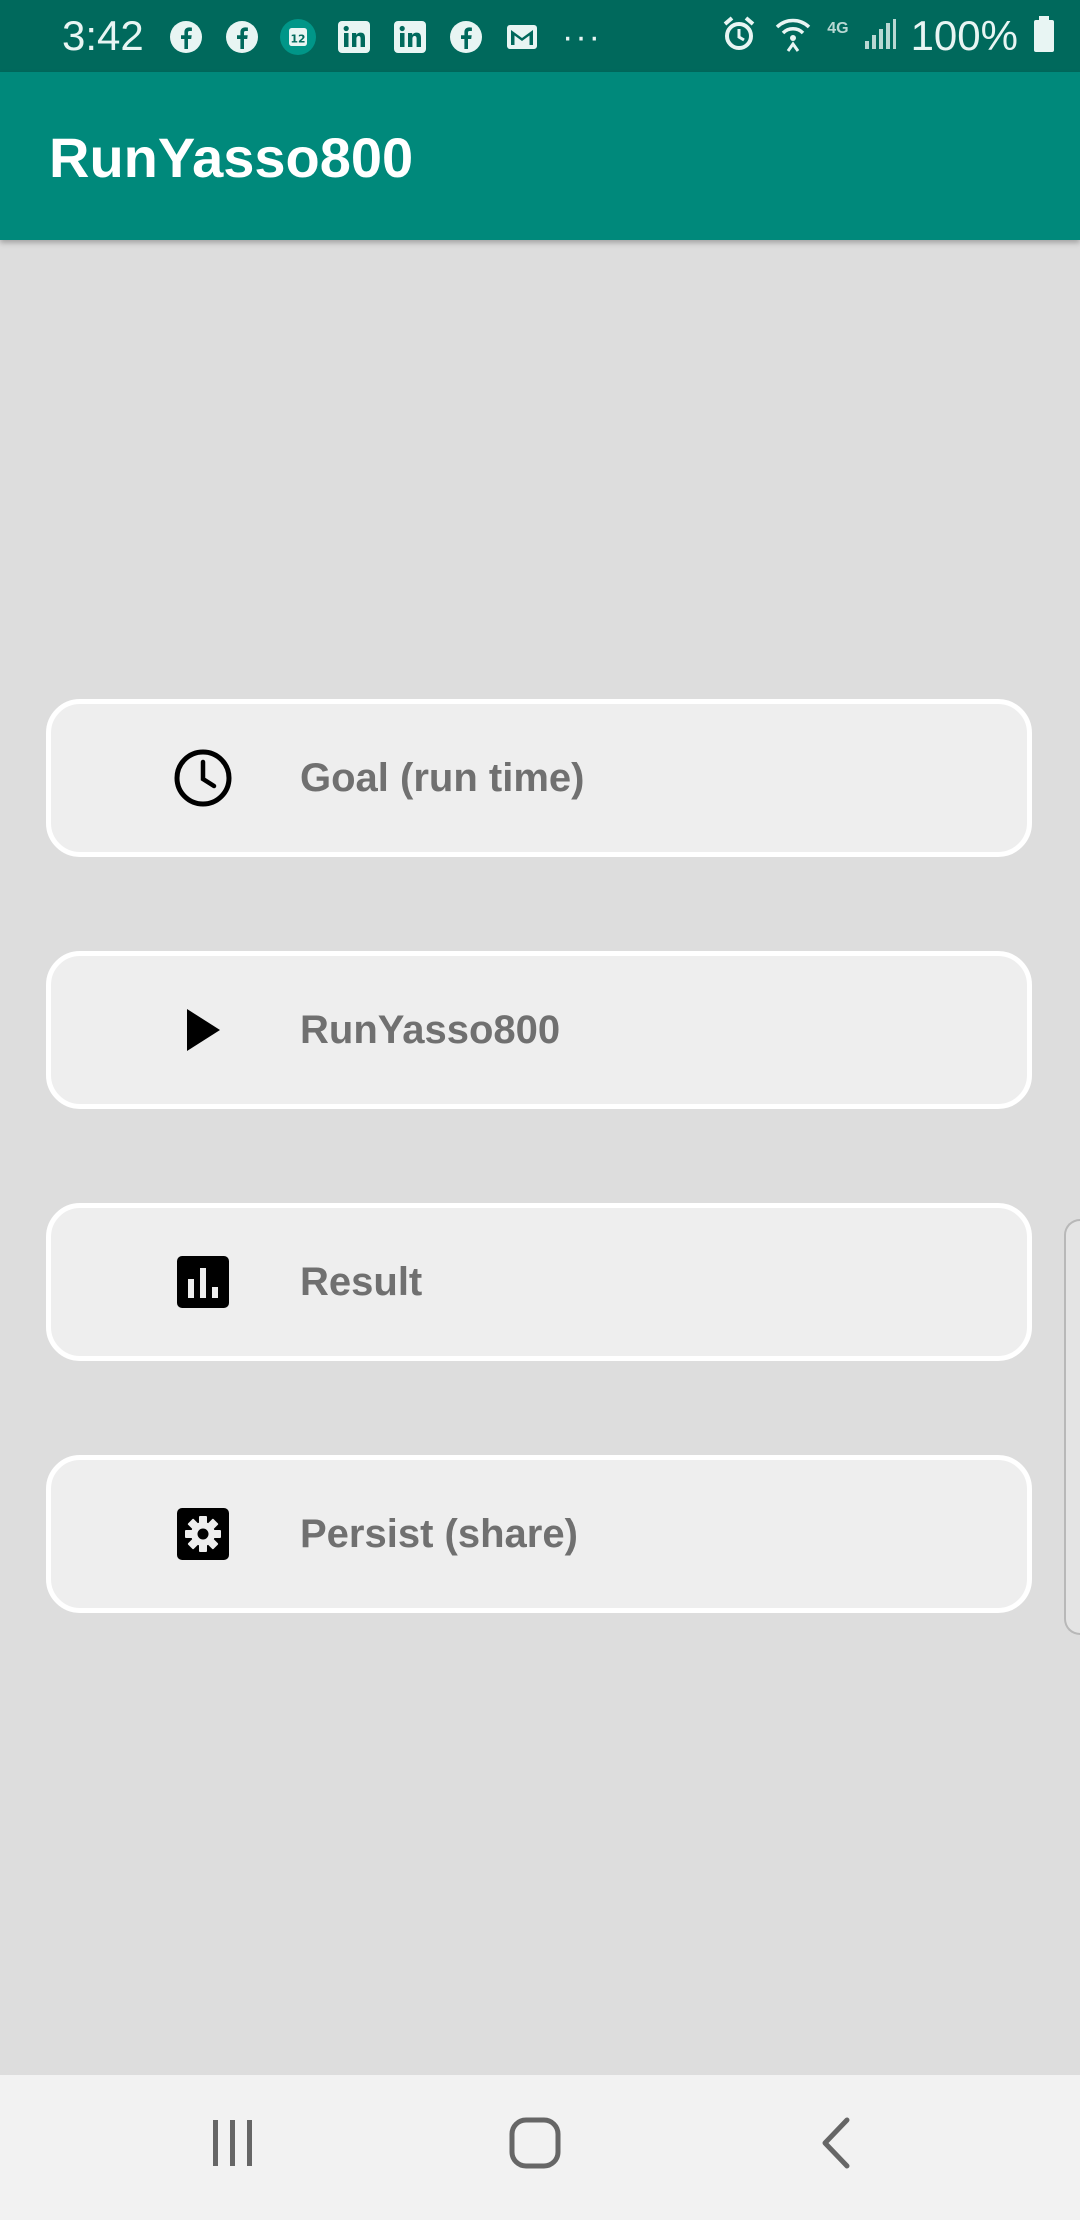  I want to click on persist-share-label: Persist (share), so click(439, 1534).